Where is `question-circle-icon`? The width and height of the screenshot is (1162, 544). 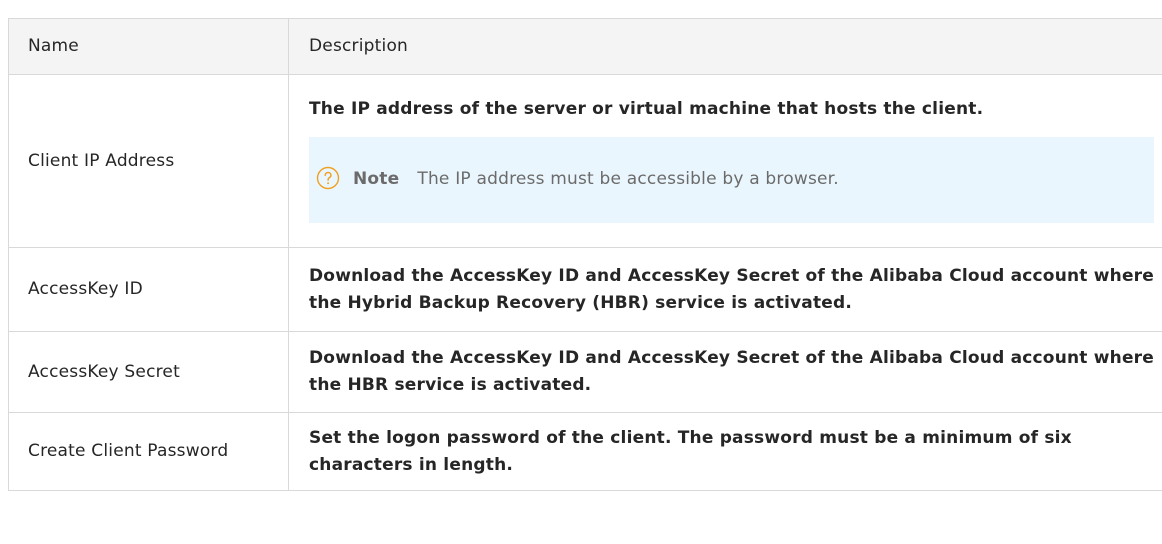
question-circle-icon is located at coordinates (328, 177).